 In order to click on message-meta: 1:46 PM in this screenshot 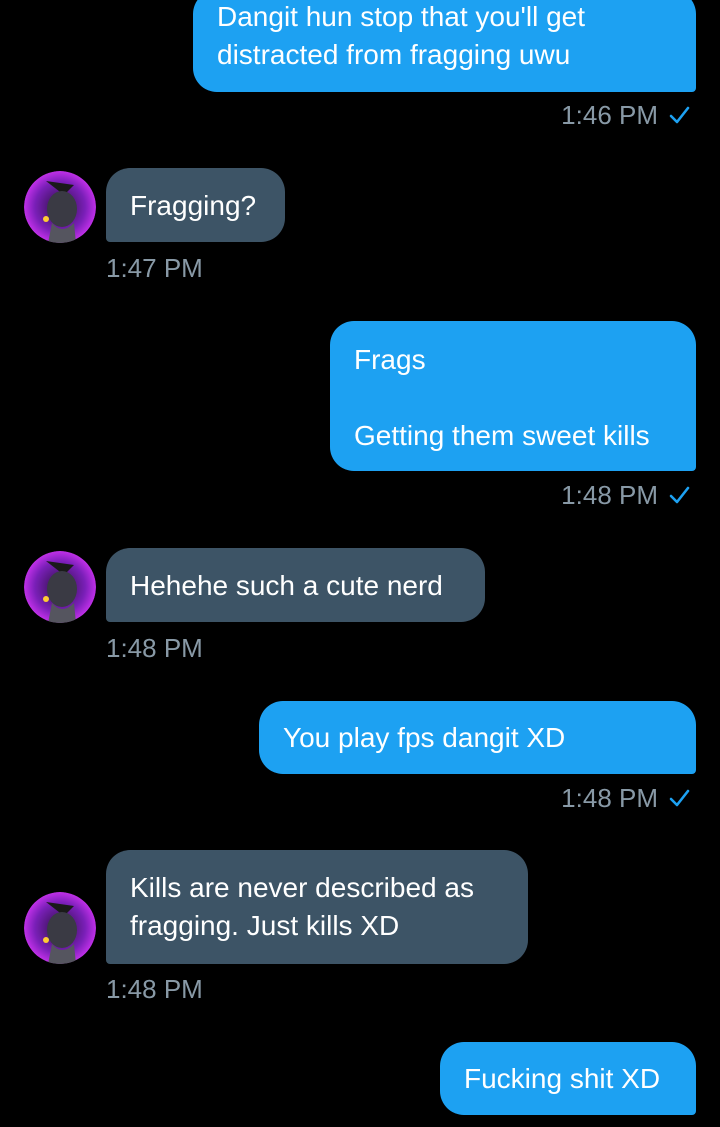, I will do `click(625, 115)`.